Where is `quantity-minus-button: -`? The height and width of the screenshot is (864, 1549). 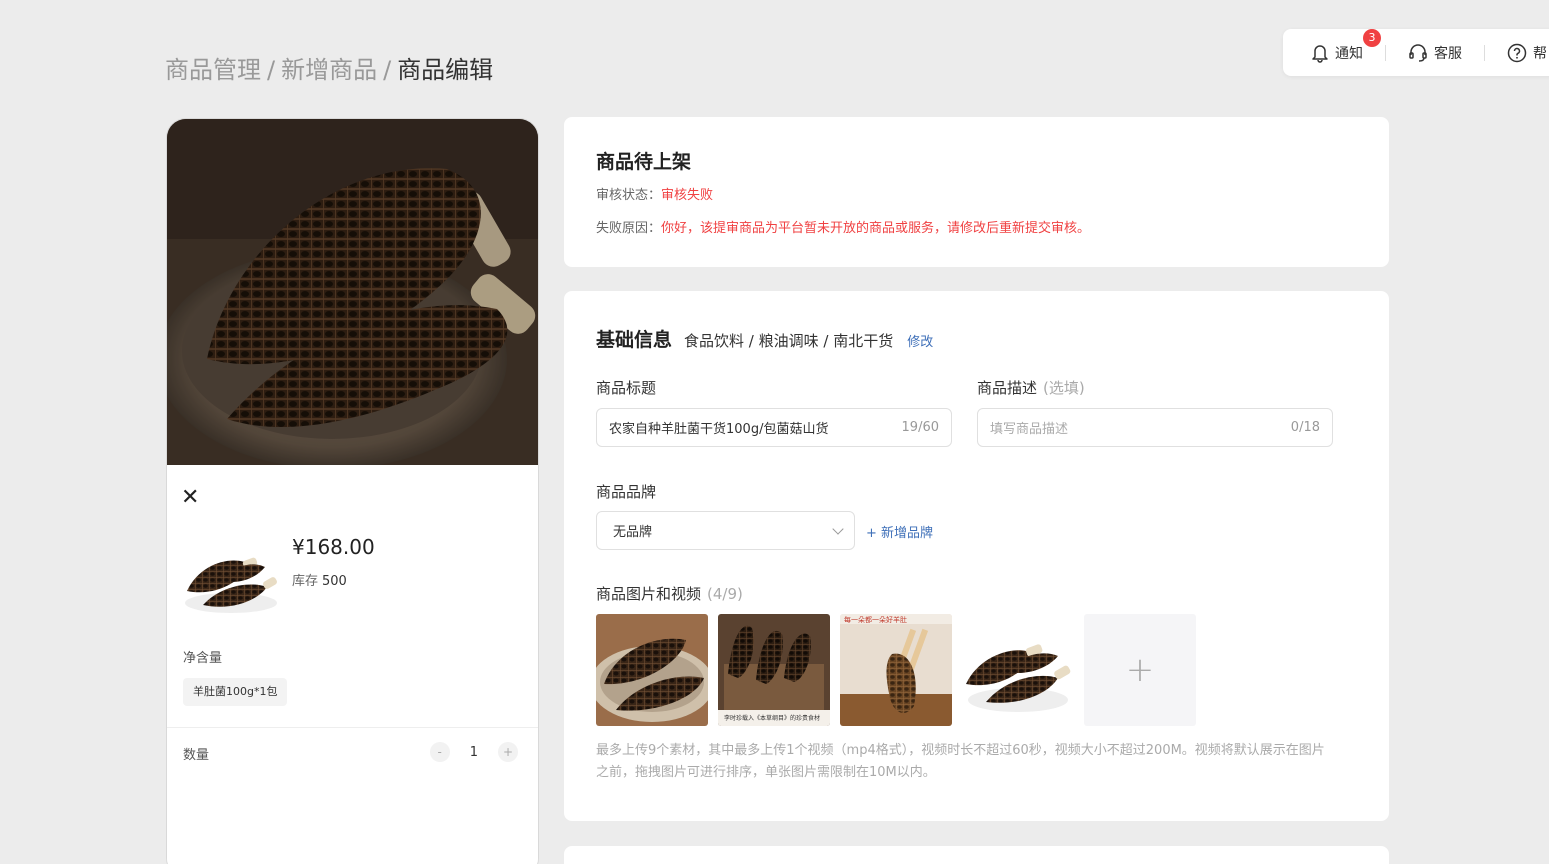 quantity-minus-button: - is located at coordinates (439, 752).